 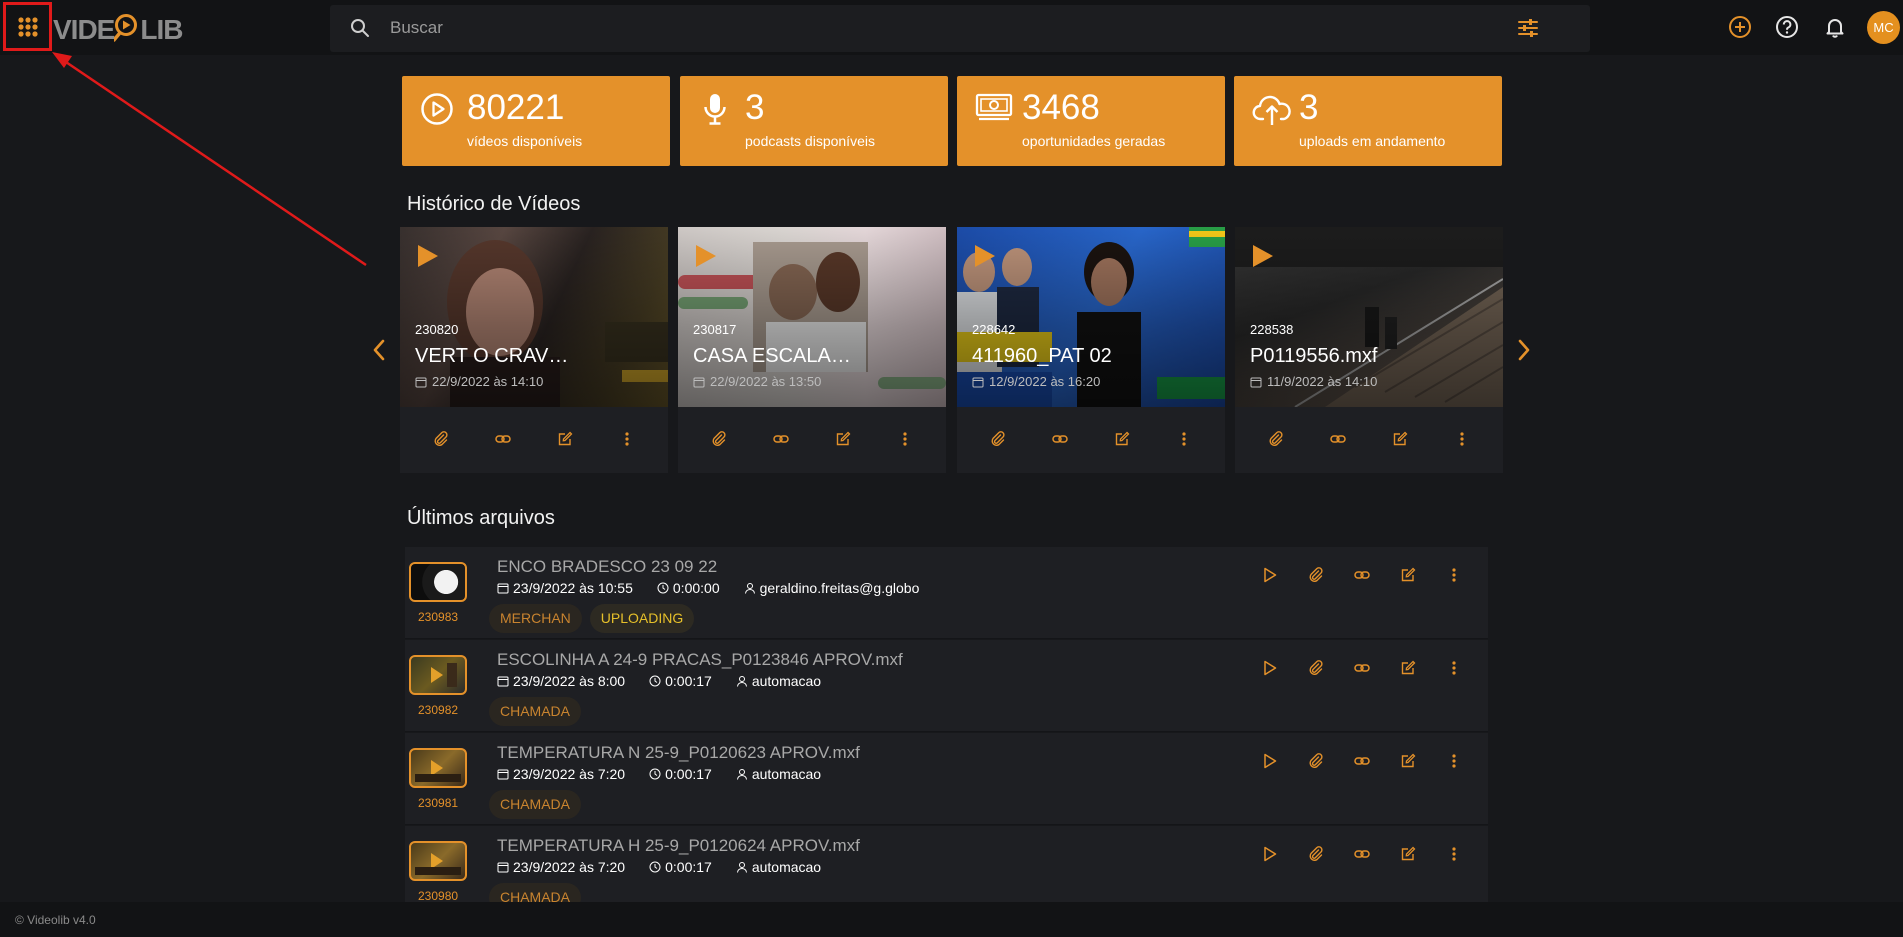 I want to click on video-actions, so click(x=1369, y=439).